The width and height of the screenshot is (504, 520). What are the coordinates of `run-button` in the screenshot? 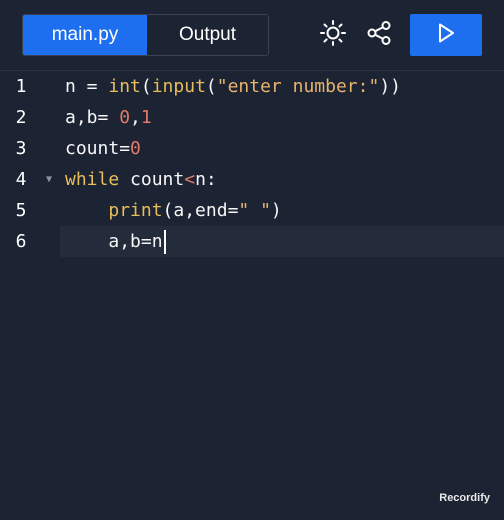 It's located at (446, 35).